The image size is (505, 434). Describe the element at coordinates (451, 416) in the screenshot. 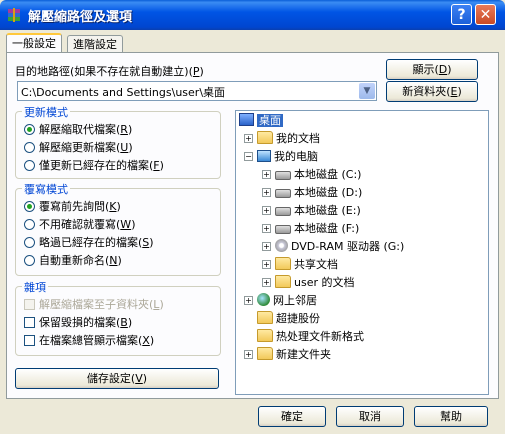

I see `help-button: 幫助` at that location.